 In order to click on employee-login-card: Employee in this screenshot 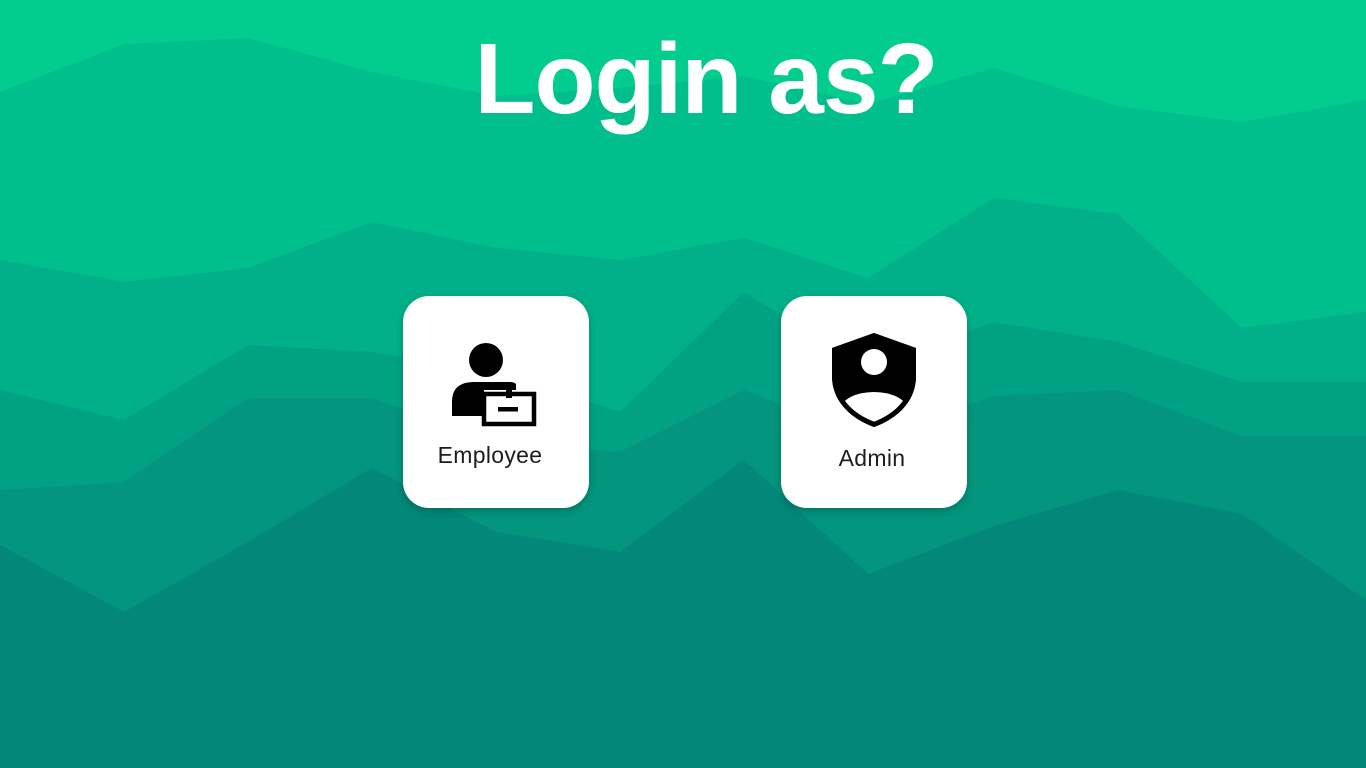, I will do `click(496, 402)`.